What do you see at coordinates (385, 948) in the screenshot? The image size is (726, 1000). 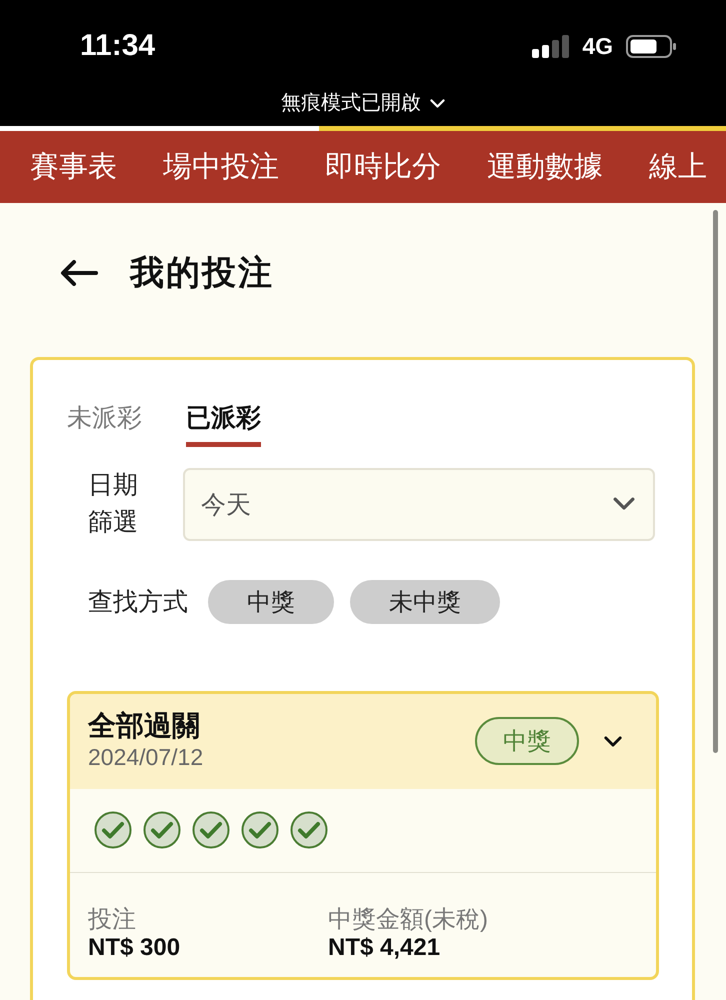 I see `payout-value: NT$ 4,421` at bounding box center [385, 948].